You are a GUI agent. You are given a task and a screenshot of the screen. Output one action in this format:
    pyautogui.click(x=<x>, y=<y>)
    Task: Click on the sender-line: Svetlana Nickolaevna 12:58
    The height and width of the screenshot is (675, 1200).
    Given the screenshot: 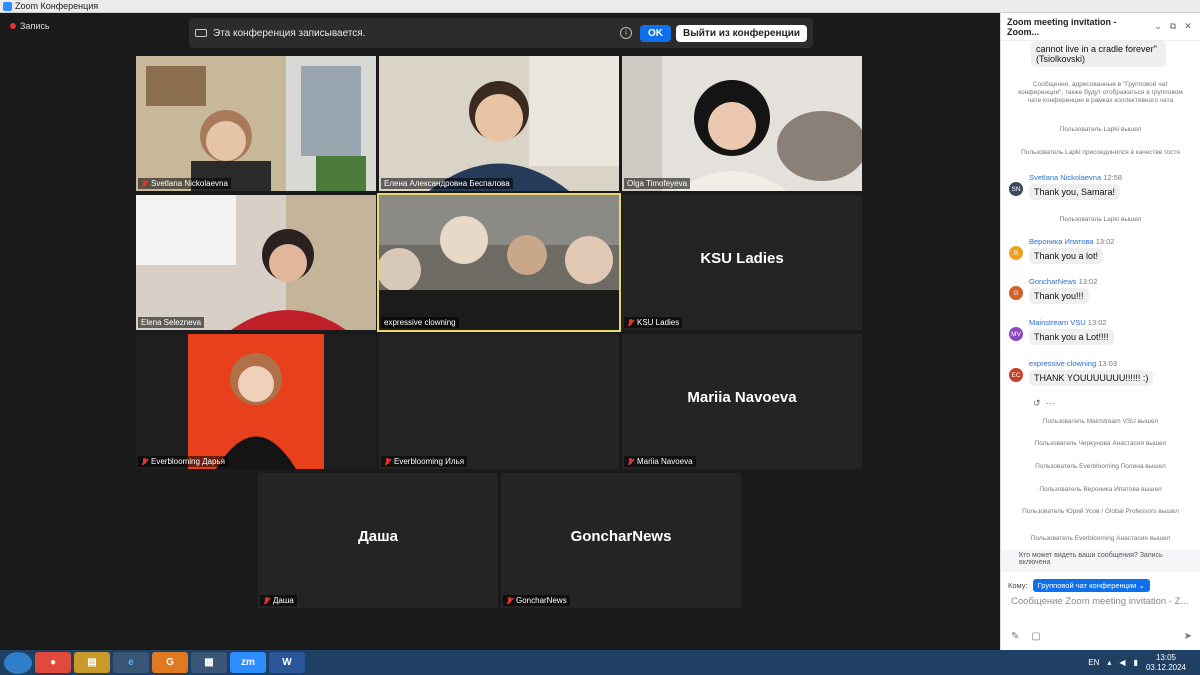 What is the action you would take?
    pyautogui.click(x=1076, y=177)
    